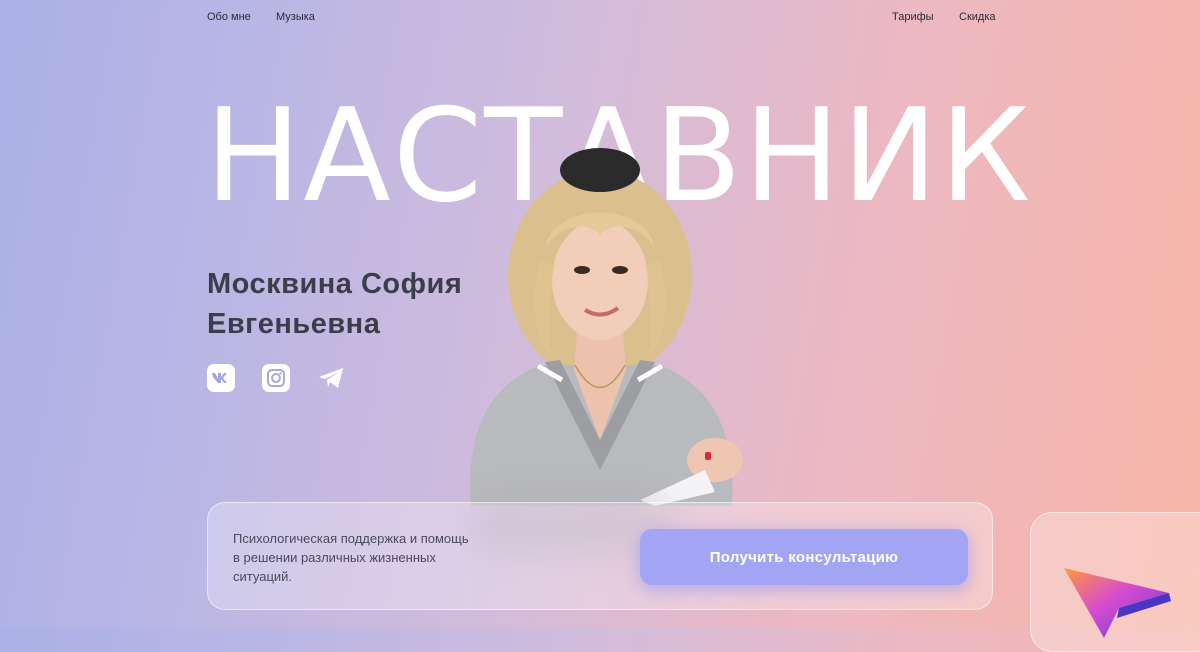  I want to click on get-consultation-button: Получить консультацию, so click(804, 557).